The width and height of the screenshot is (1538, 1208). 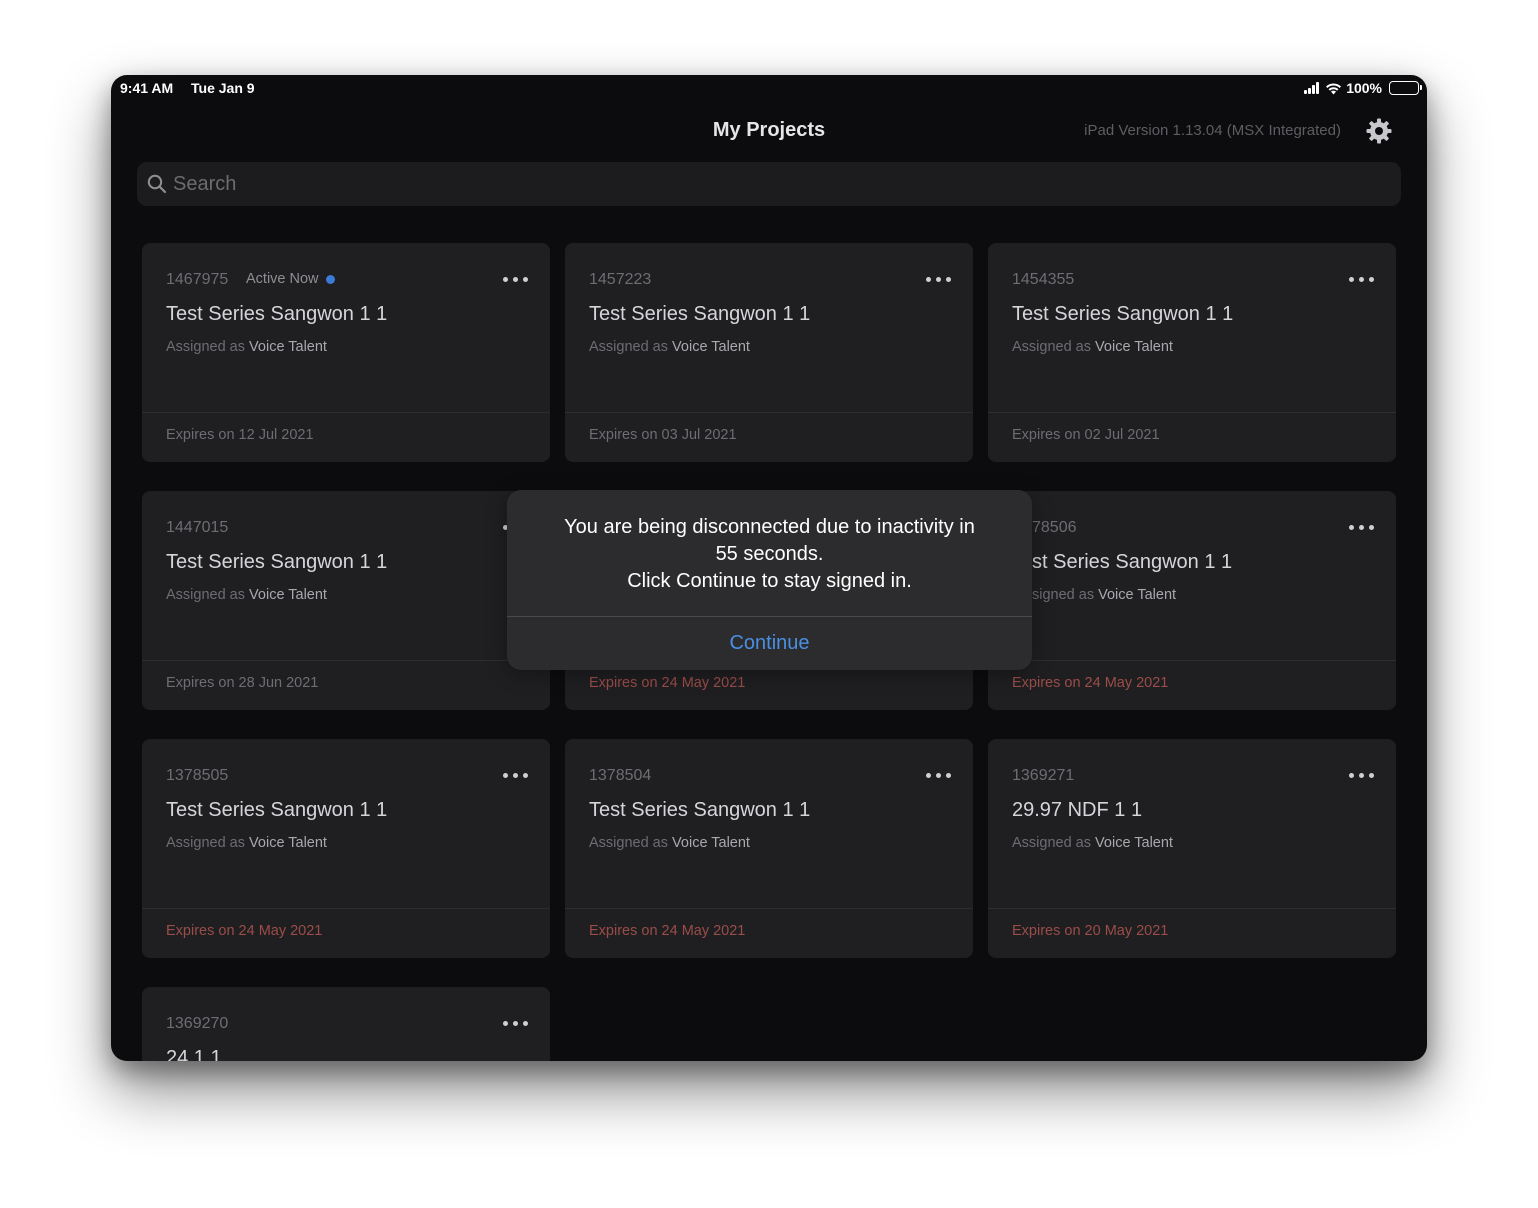 I want to click on active-status: Active Now, so click(x=290, y=279).